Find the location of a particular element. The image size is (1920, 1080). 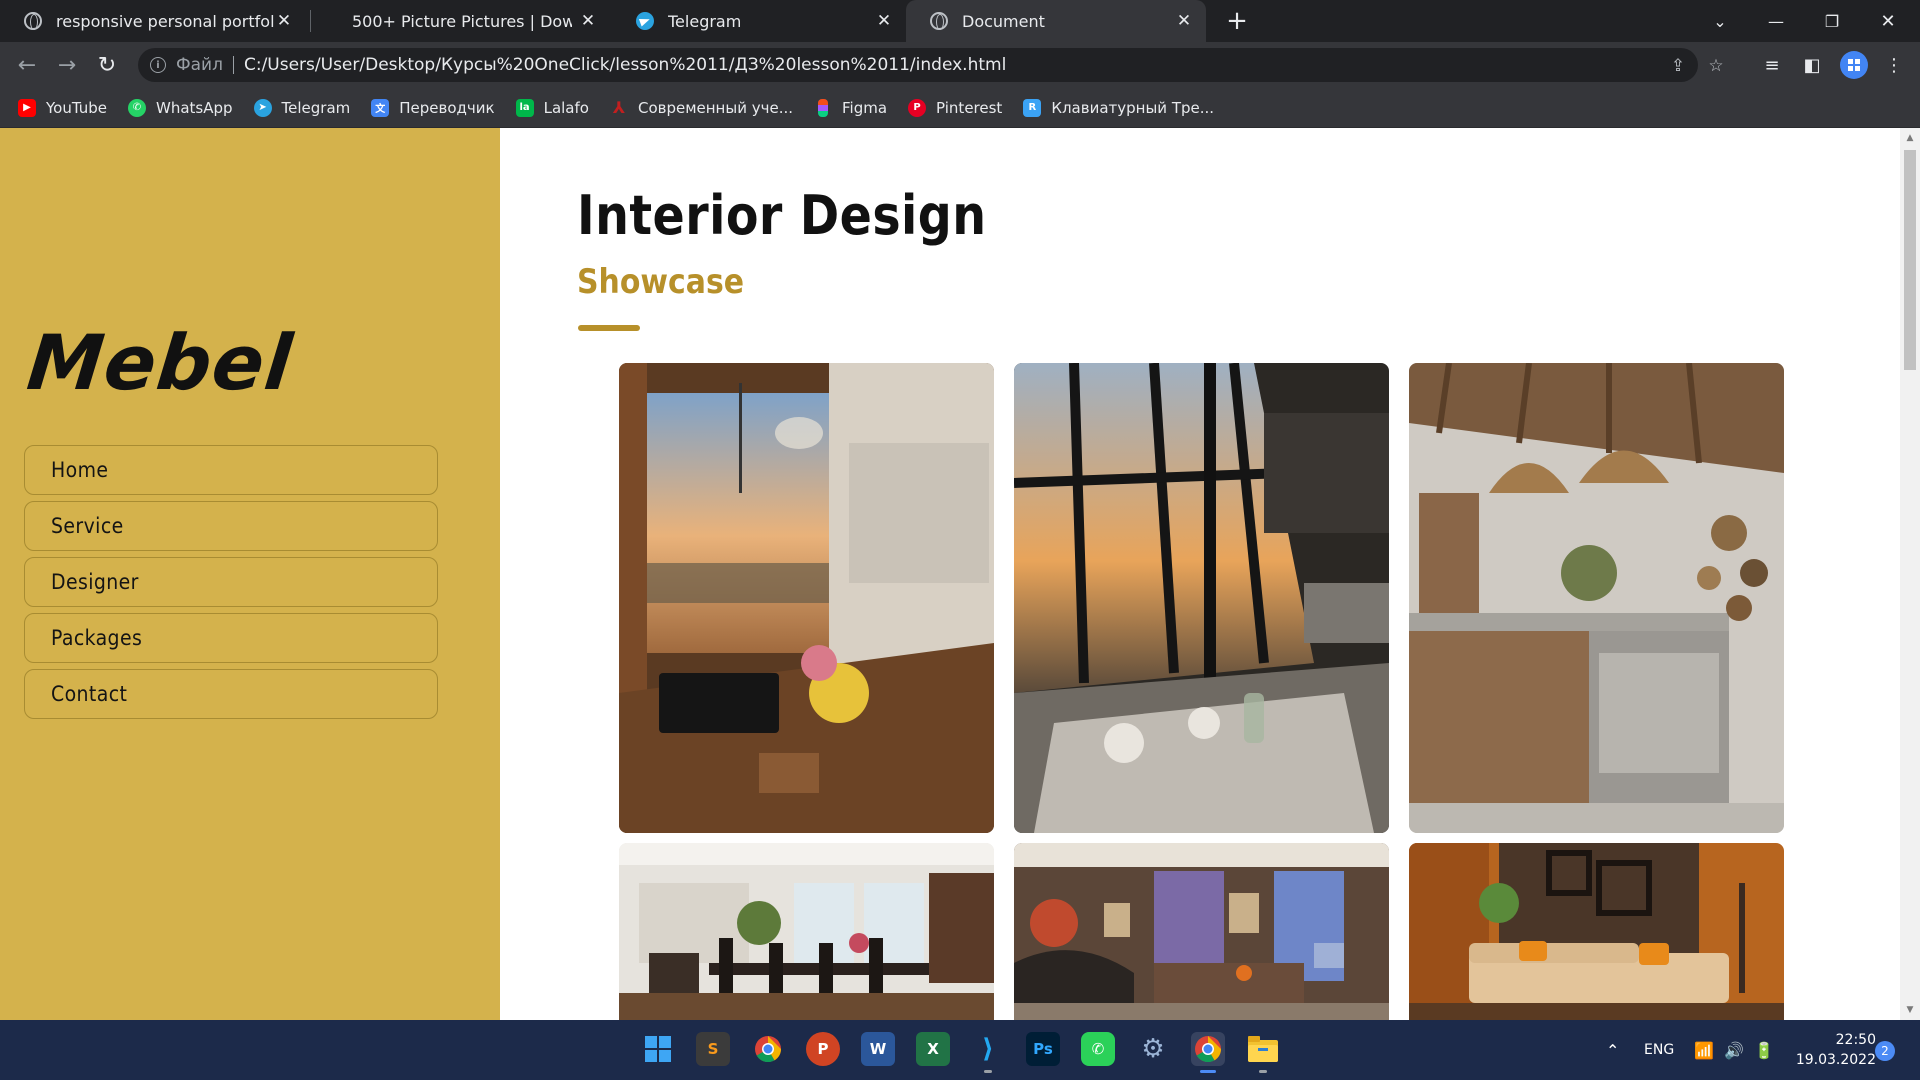

share-icon: ⇪ is located at coordinates (1678, 66).